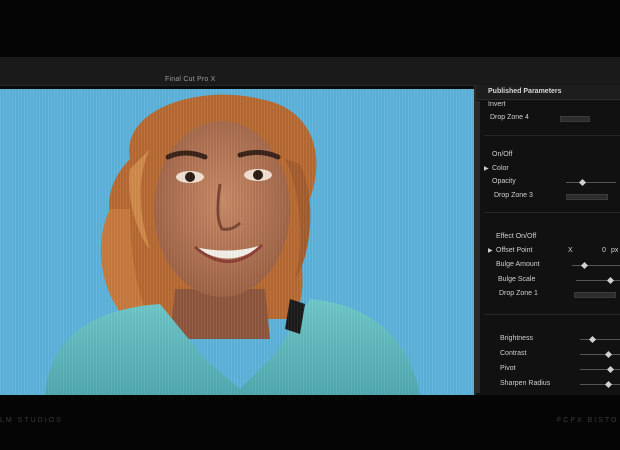 The image size is (620, 450). I want to click on sharpen-radius-slider, so click(600, 384).